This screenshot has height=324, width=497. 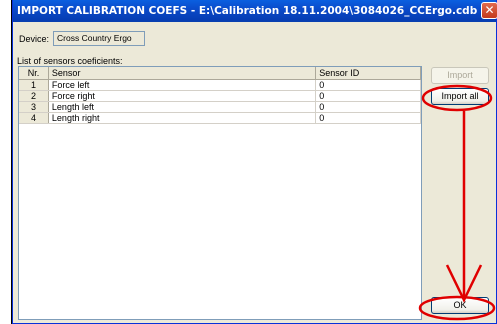 I want to click on row-sensor: Force left, so click(x=183, y=85).